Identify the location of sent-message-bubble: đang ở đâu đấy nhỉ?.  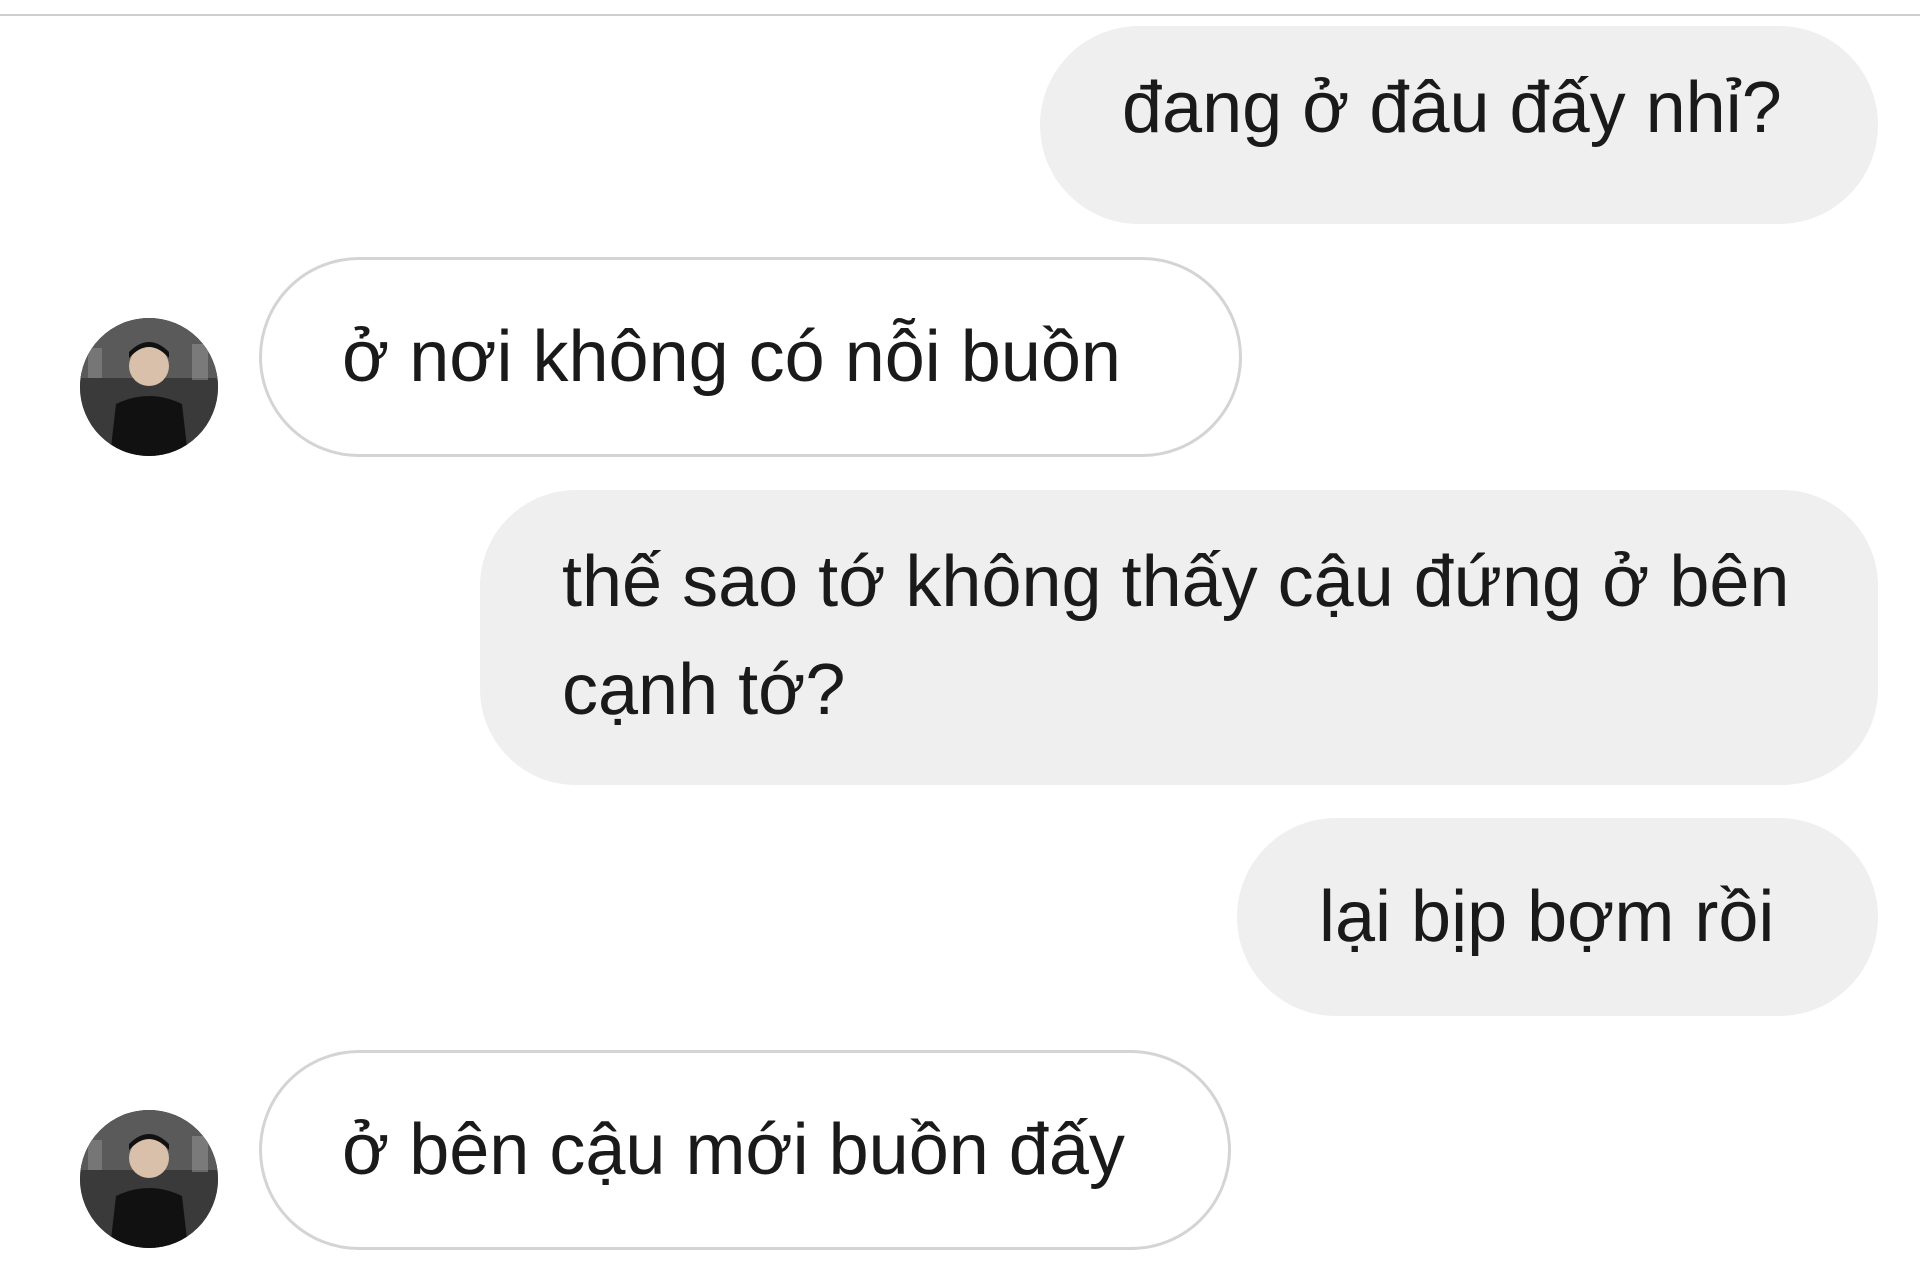
(1459, 125).